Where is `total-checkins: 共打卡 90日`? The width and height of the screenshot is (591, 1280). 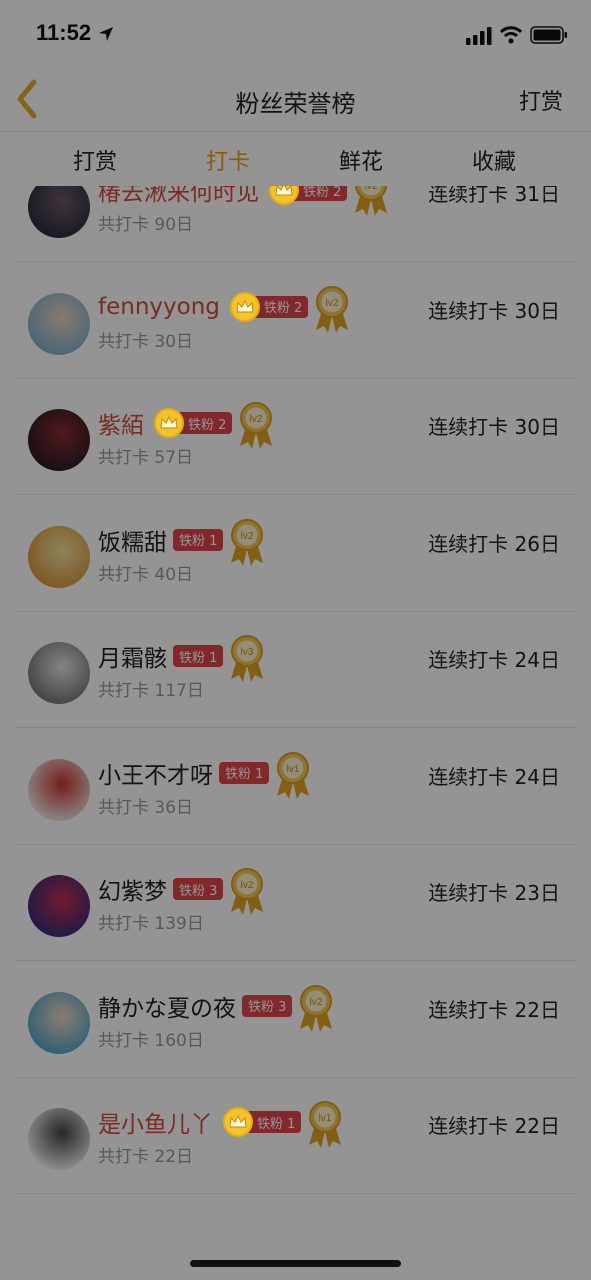
total-checkins: 共打卡 90日 is located at coordinates (146, 225).